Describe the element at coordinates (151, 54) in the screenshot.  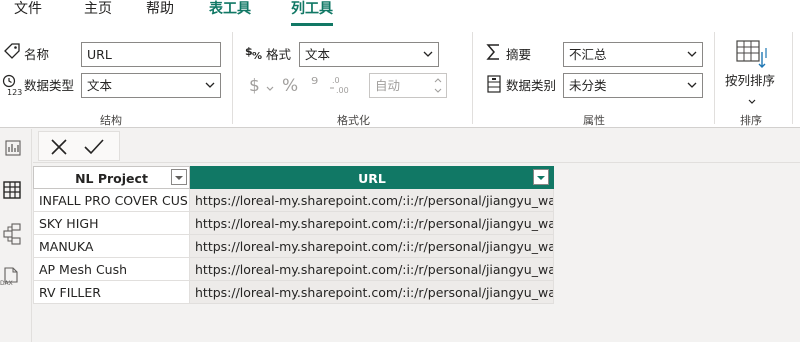
I see `column-name-input: URL` at that location.